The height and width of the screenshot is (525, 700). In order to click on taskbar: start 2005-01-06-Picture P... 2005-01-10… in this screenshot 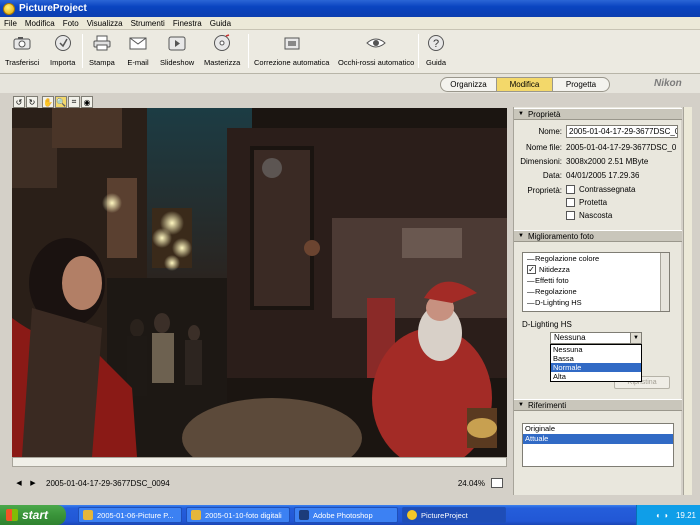, I will do `click(350, 515)`.